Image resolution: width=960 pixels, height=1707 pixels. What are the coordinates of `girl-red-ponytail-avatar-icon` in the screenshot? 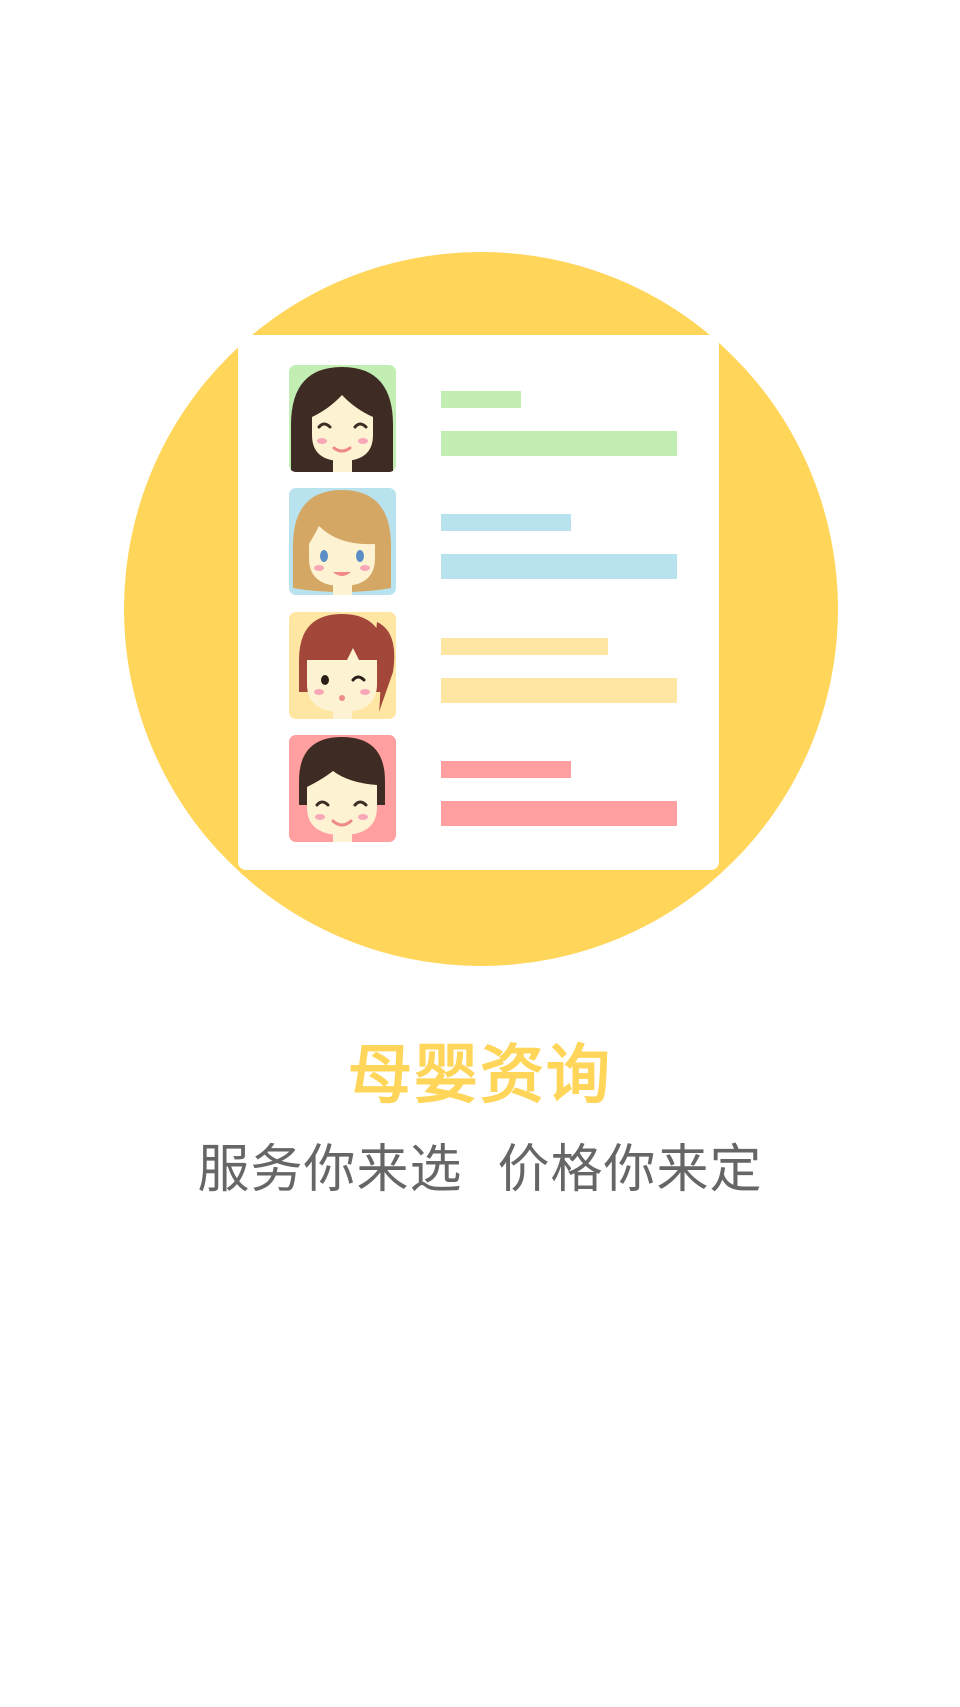 It's located at (342, 665).